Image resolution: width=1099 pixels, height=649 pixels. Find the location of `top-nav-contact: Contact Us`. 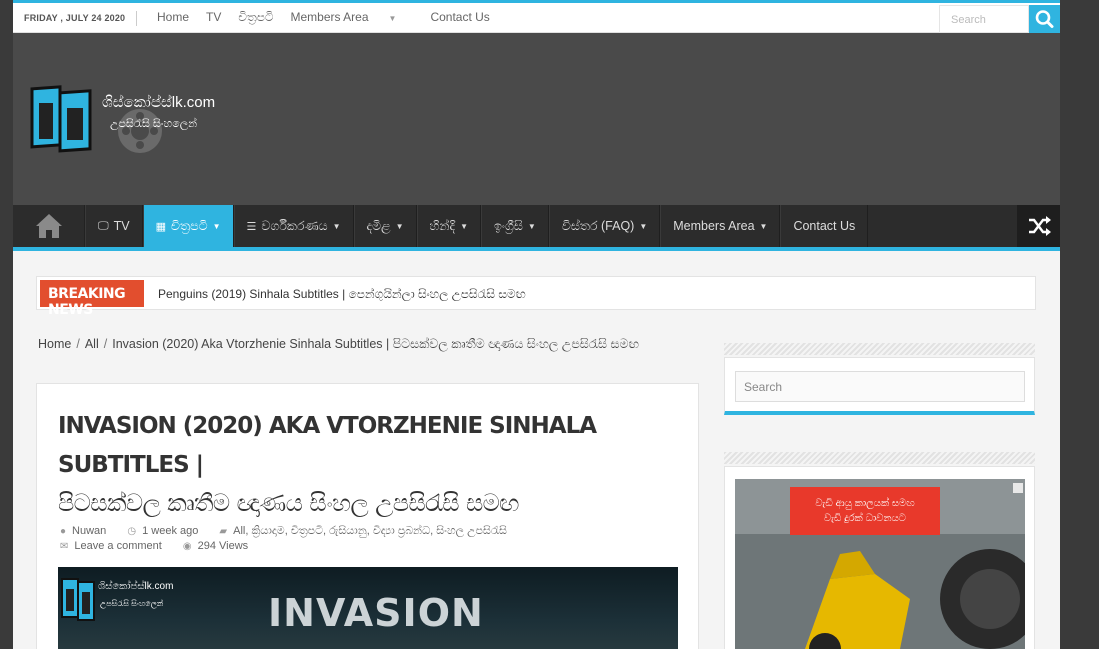

top-nav-contact: Contact Us is located at coordinates (459, 17).